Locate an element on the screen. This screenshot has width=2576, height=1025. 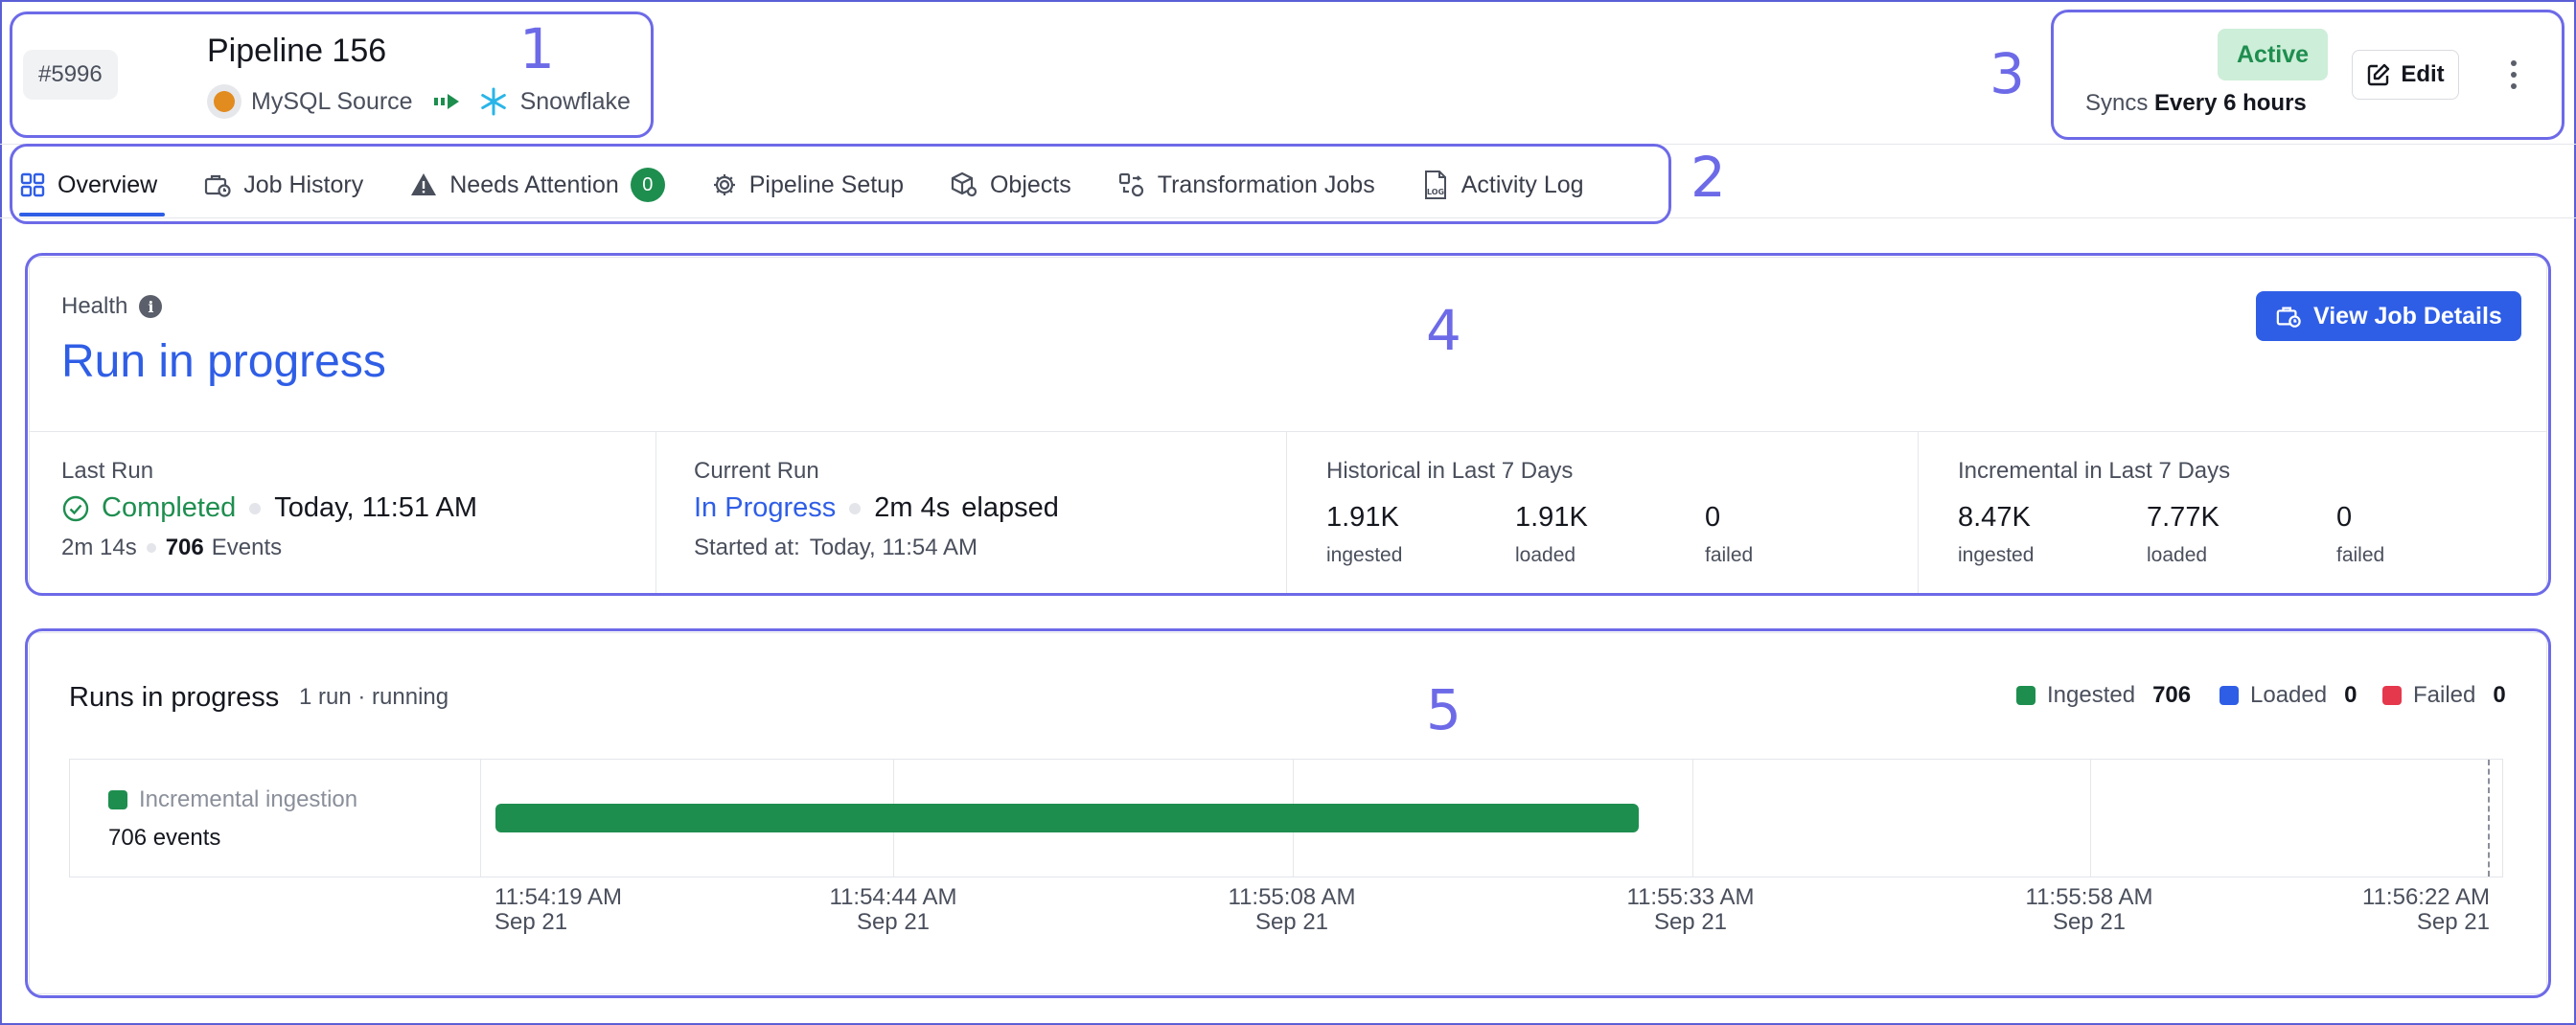
incremental-ingested: 8.47K is located at coordinates (1995, 517).